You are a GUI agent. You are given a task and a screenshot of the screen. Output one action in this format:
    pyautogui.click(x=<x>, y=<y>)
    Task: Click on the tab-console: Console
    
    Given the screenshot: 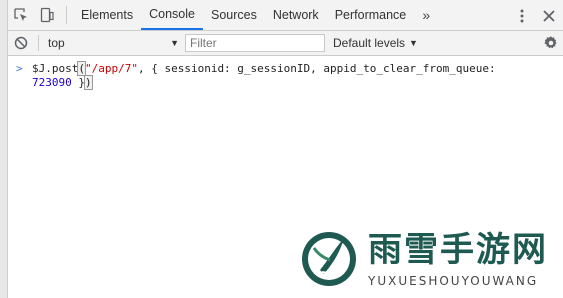 What is the action you would take?
    pyautogui.click(x=172, y=15)
    